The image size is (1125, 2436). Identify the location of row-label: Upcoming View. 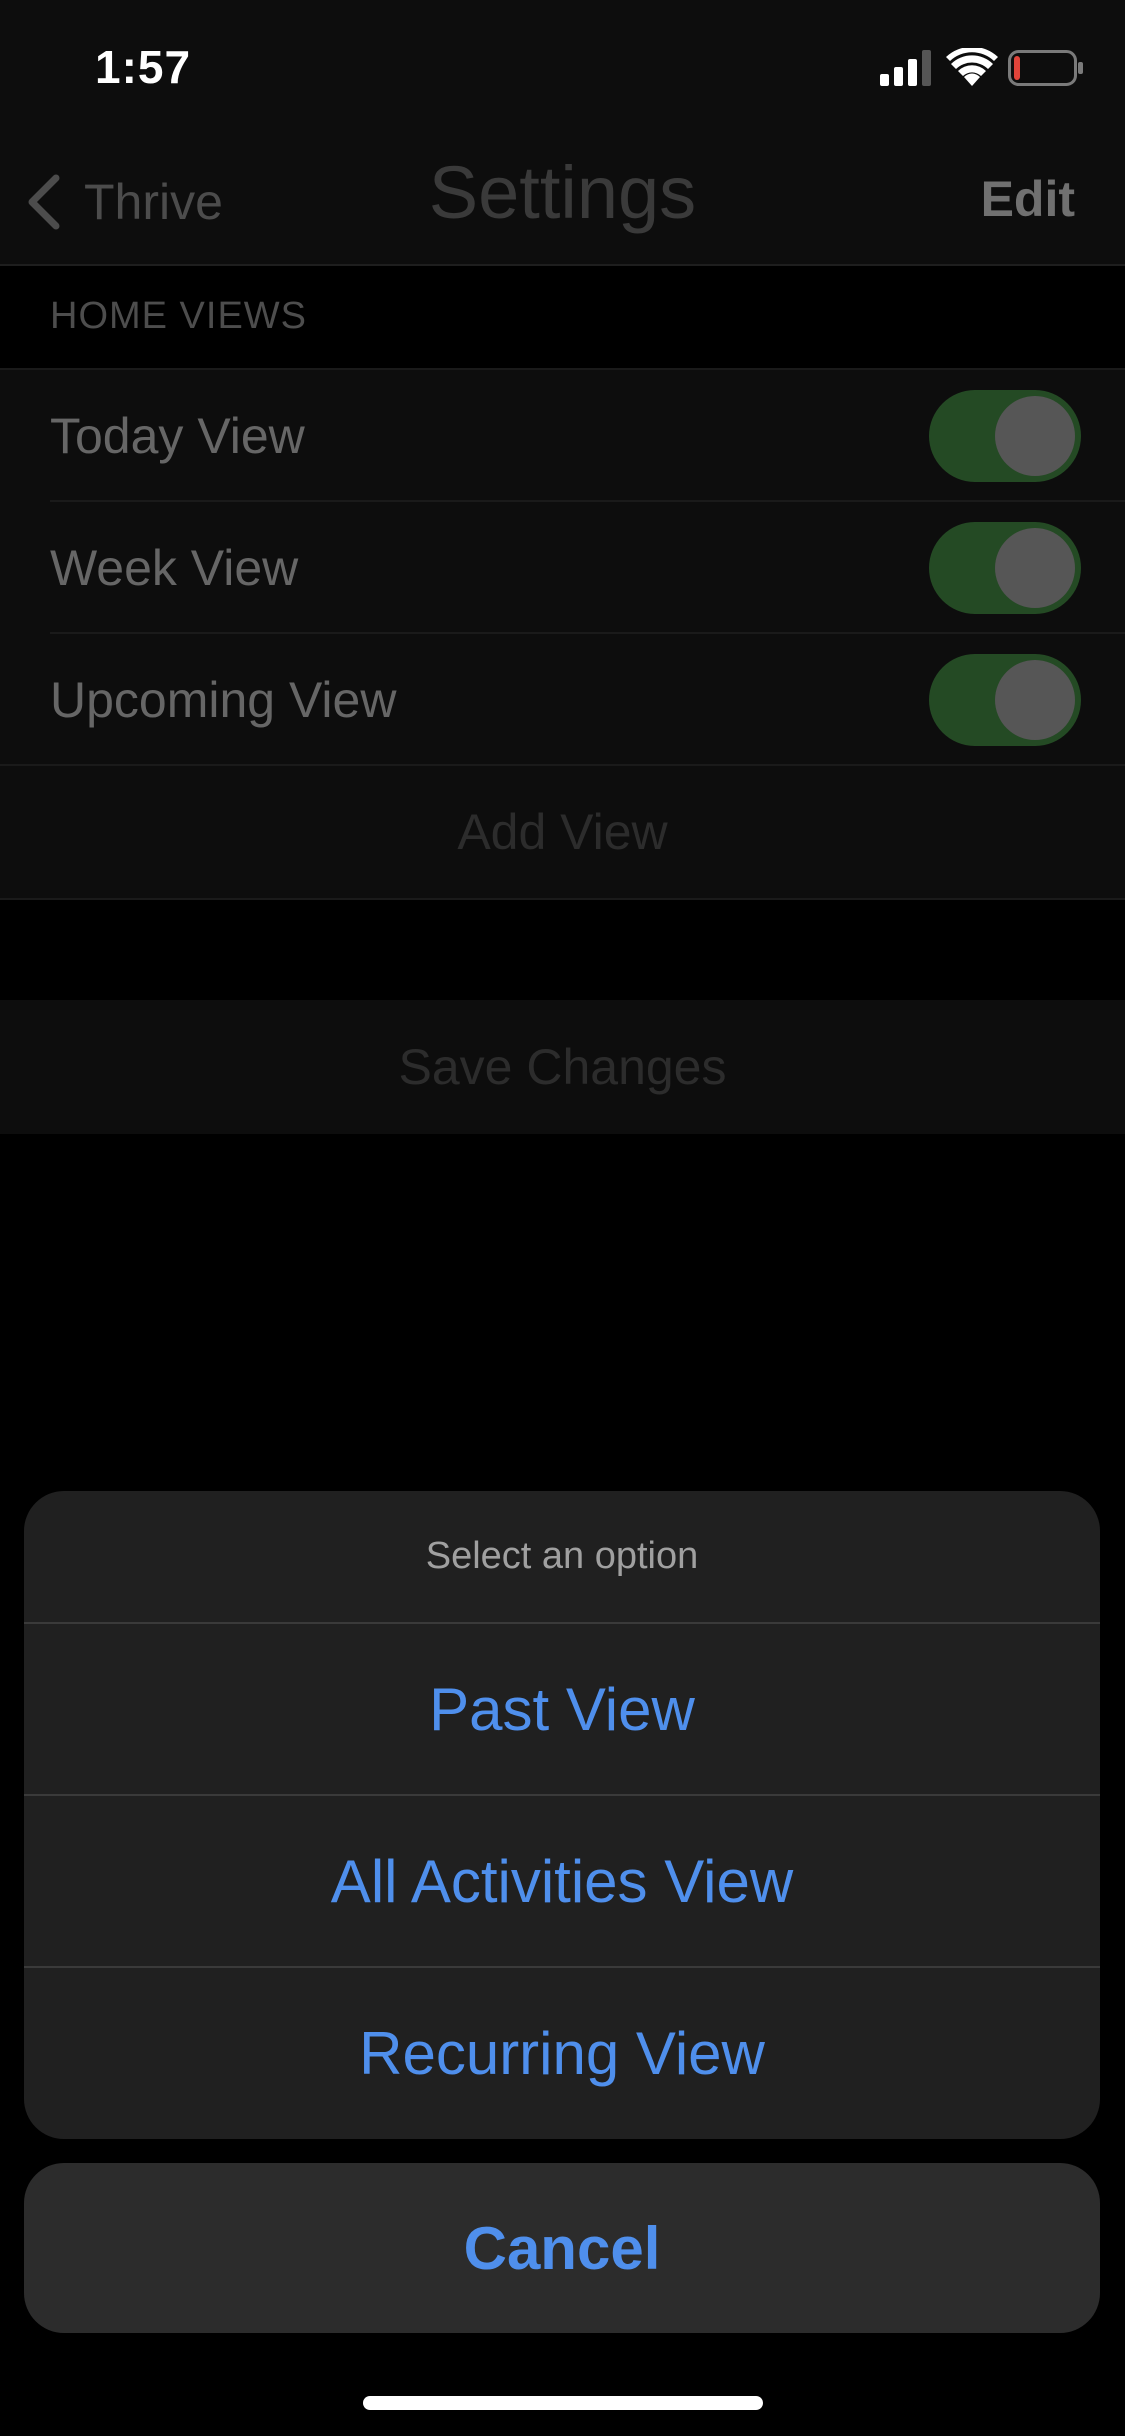
(223, 700).